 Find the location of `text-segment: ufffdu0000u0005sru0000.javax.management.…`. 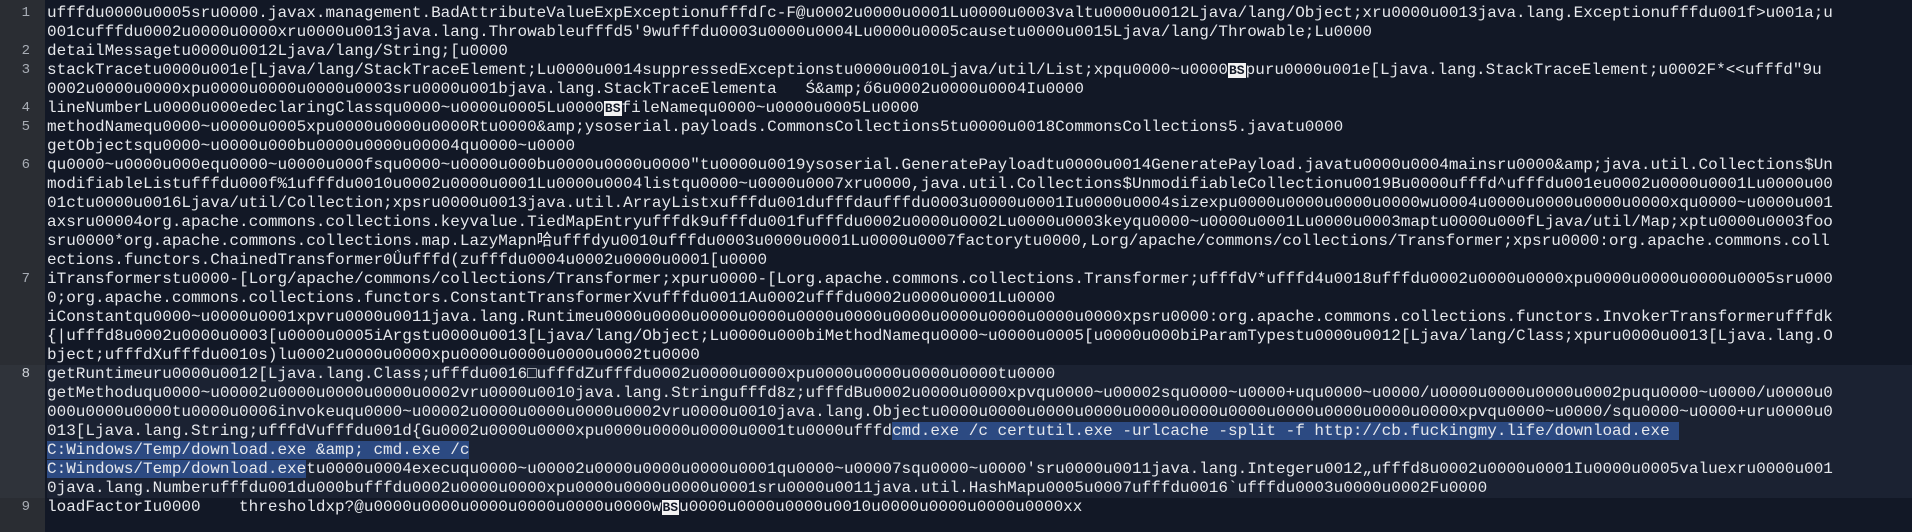

text-segment: ufffdu0000u0005sru0000.javax.management.… is located at coordinates (940, 13).